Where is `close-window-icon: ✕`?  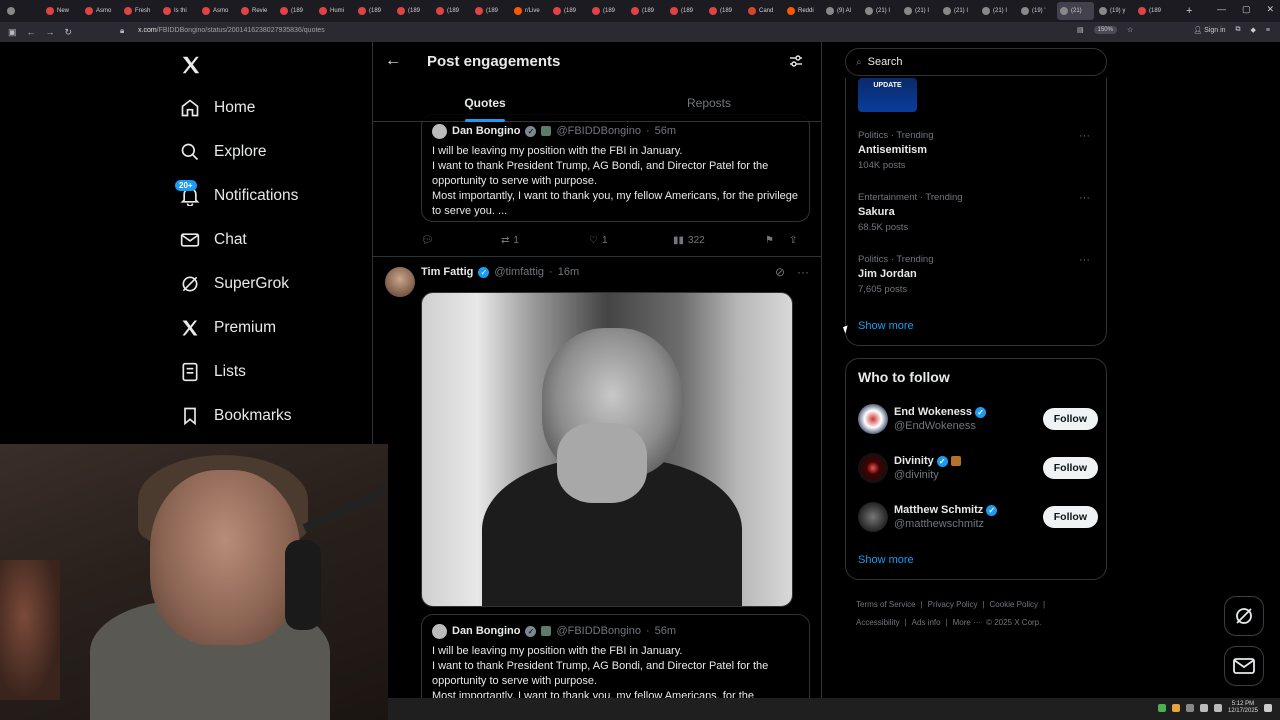 close-window-icon: ✕ is located at coordinates (1270, 9).